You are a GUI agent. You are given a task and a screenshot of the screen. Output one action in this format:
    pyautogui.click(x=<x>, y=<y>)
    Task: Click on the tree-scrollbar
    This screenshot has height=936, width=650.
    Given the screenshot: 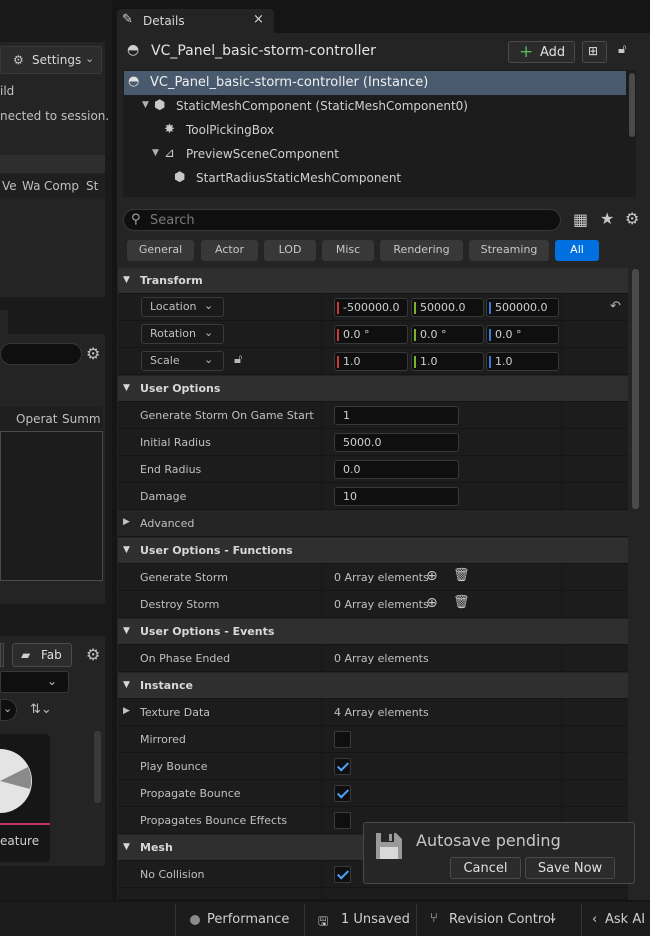 What is the action you would take?
    pyautogui.click(x=632, y=105)
    